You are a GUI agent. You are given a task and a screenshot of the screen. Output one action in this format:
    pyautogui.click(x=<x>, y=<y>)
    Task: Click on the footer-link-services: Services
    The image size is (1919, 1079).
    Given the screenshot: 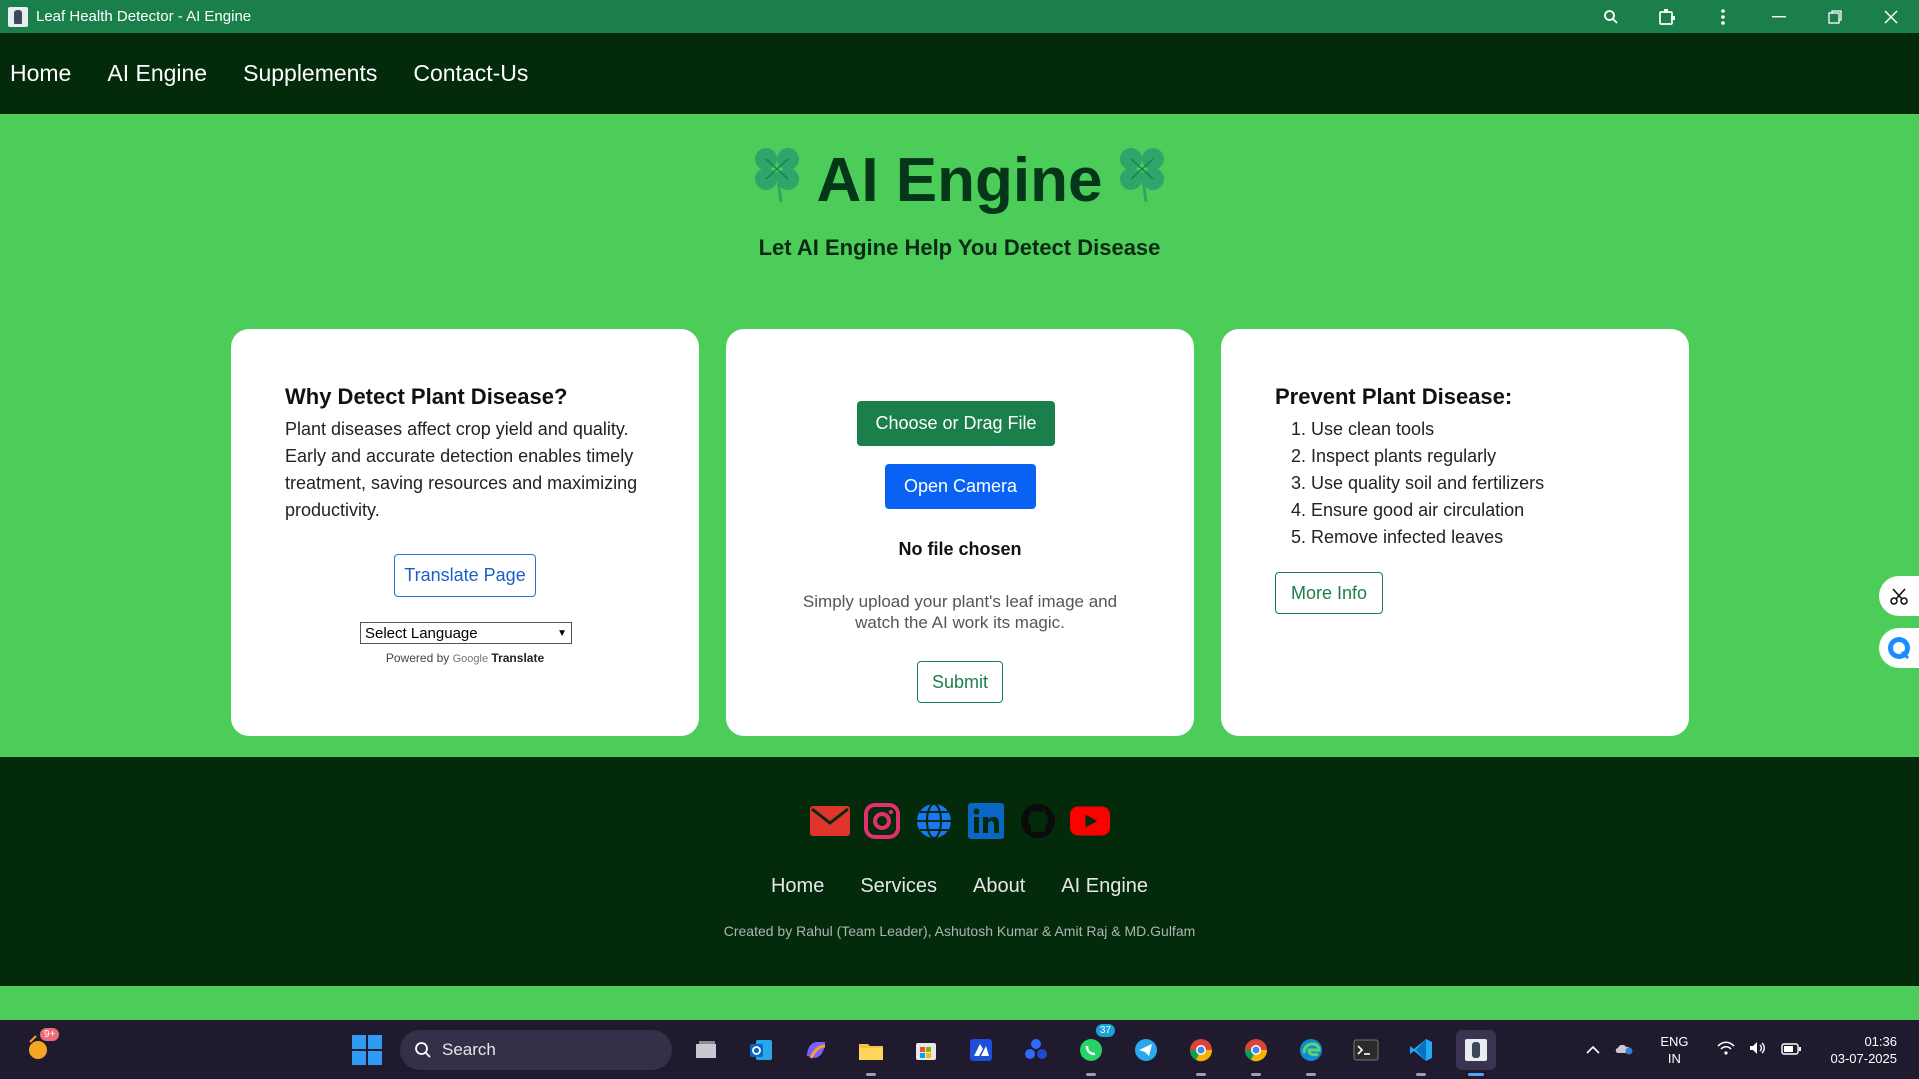 What is the action you would take?
    pyautogui.click(x=898, y=886)
    